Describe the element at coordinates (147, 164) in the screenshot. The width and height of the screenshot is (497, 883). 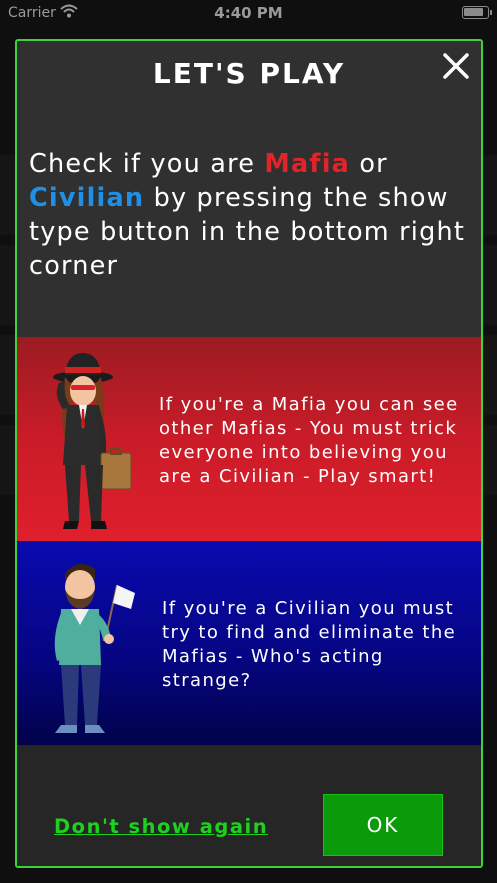
I see `intro-part-1: Check if you are` at that location.